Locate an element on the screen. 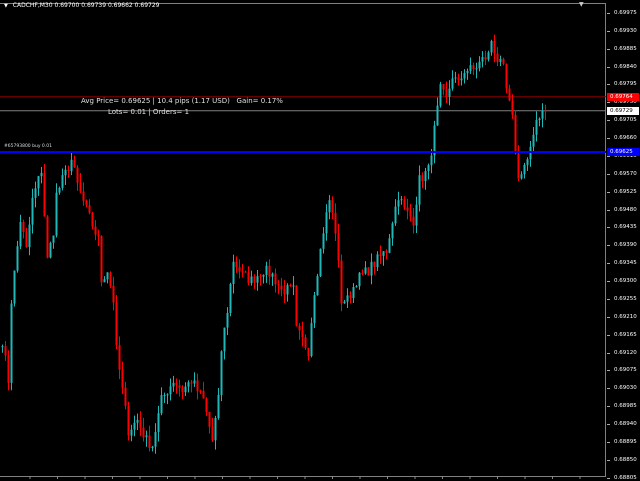  axis-tick-label: 0.68850 is located at coordinates (625, 459).